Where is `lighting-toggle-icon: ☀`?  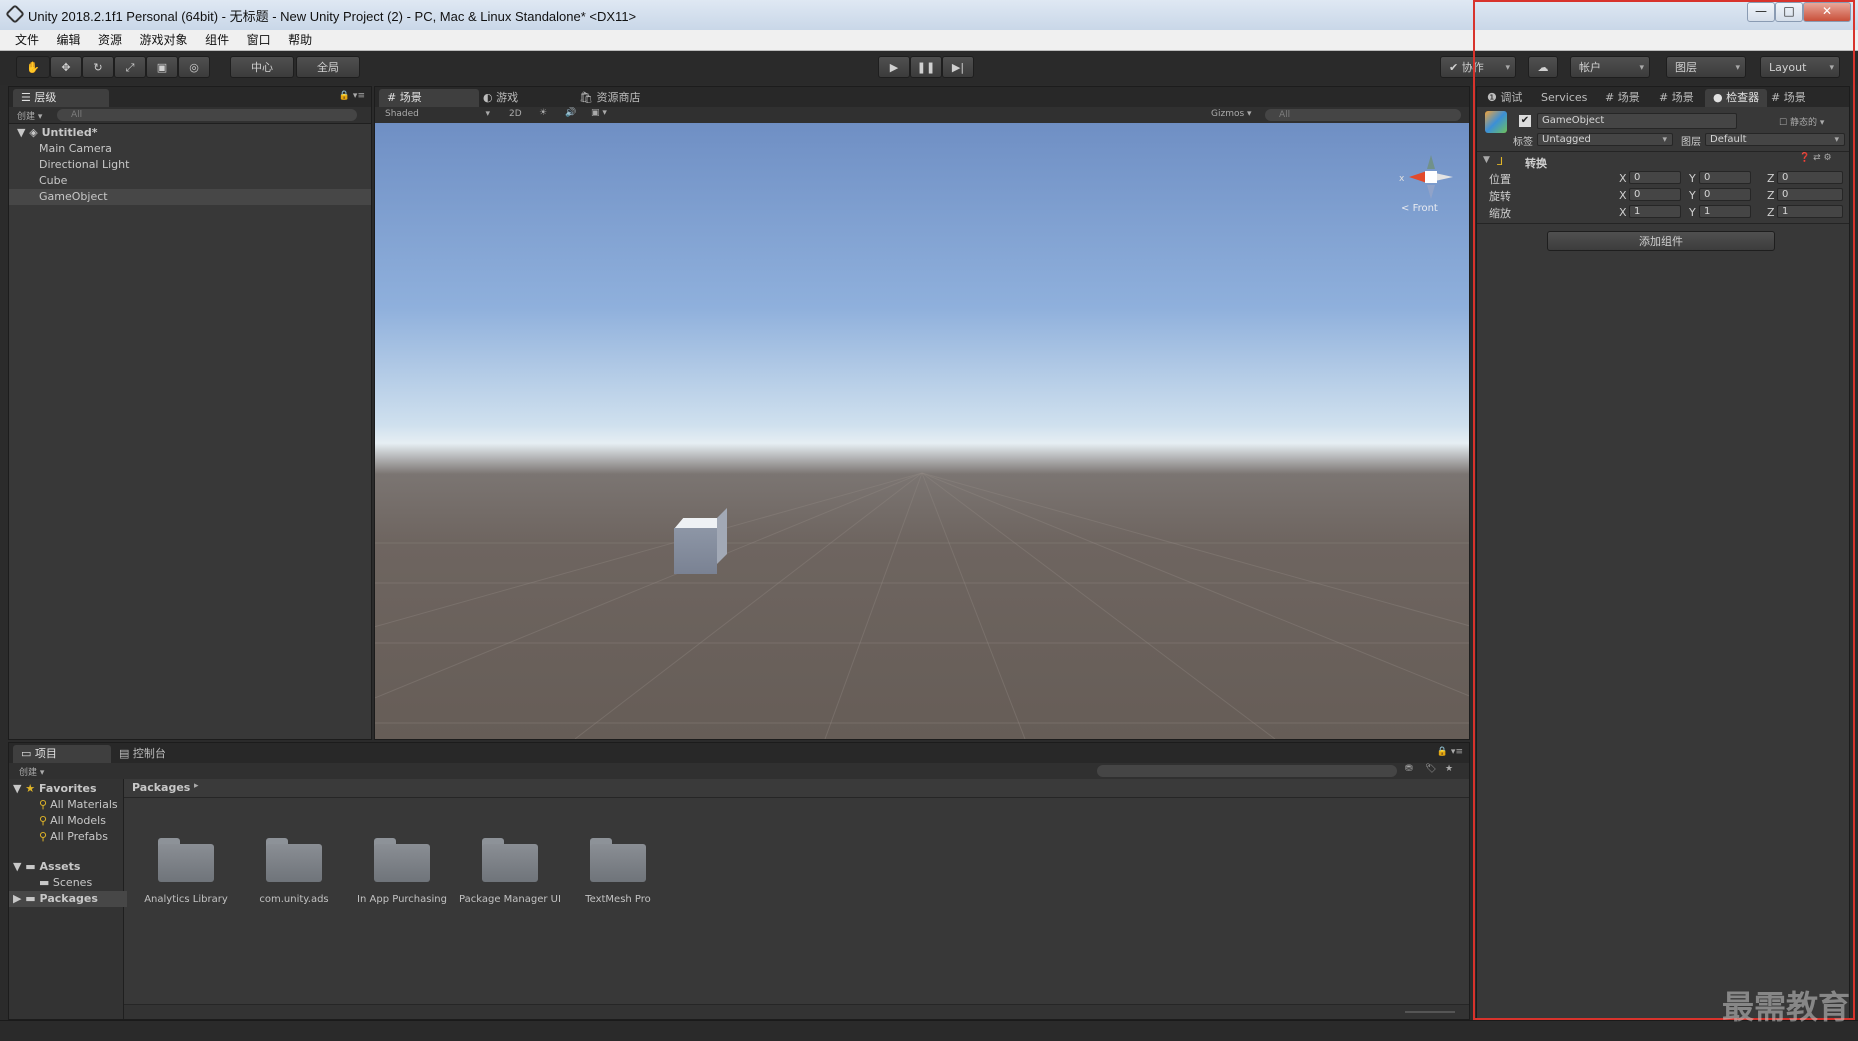 lighting-toggle-icon: ☀ is located at coordinates (543, 113).